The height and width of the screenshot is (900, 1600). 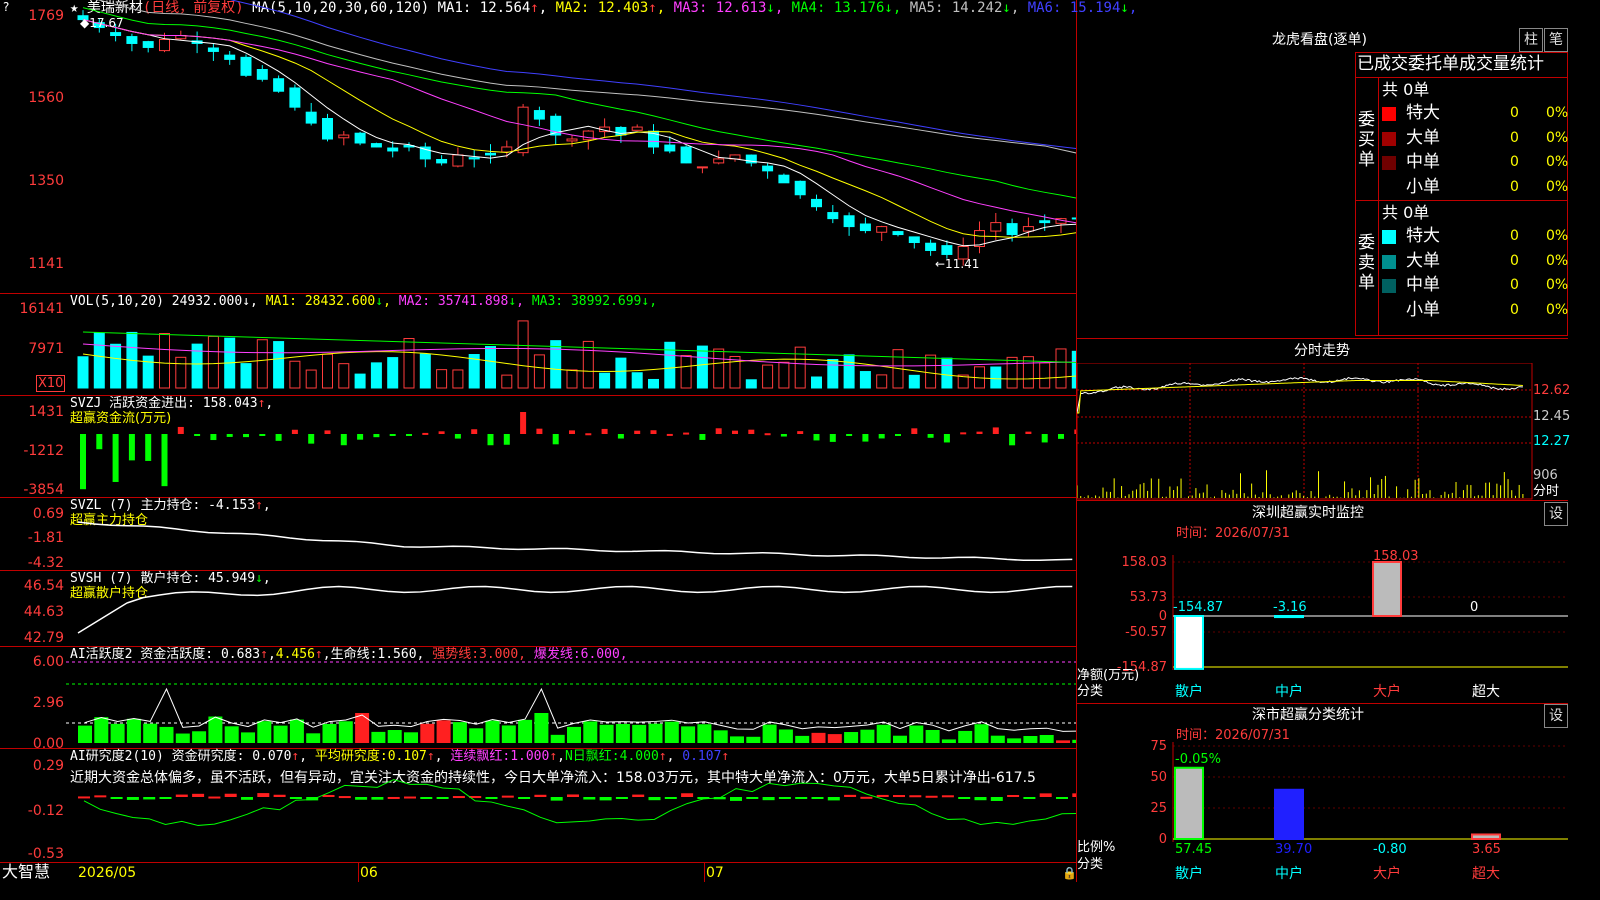 What do you see at coordinates (1406, 89) in the screenshot?
I see `buy-total: 共 0单` at bounding box center [1406, 89].